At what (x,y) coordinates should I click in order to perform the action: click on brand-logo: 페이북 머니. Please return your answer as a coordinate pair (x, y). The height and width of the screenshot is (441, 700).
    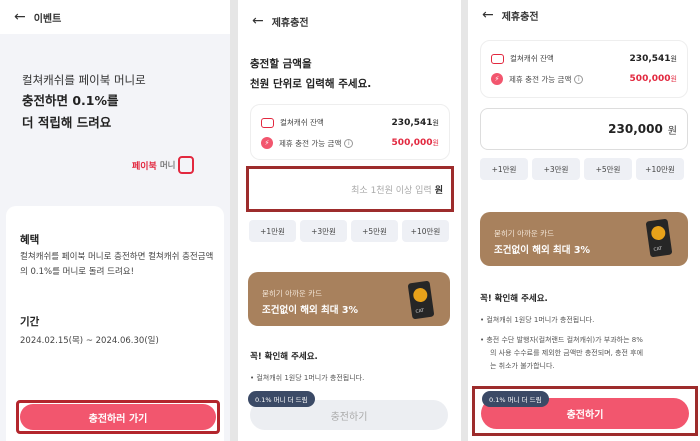
    Looking at the image, I should click on (163, 165).